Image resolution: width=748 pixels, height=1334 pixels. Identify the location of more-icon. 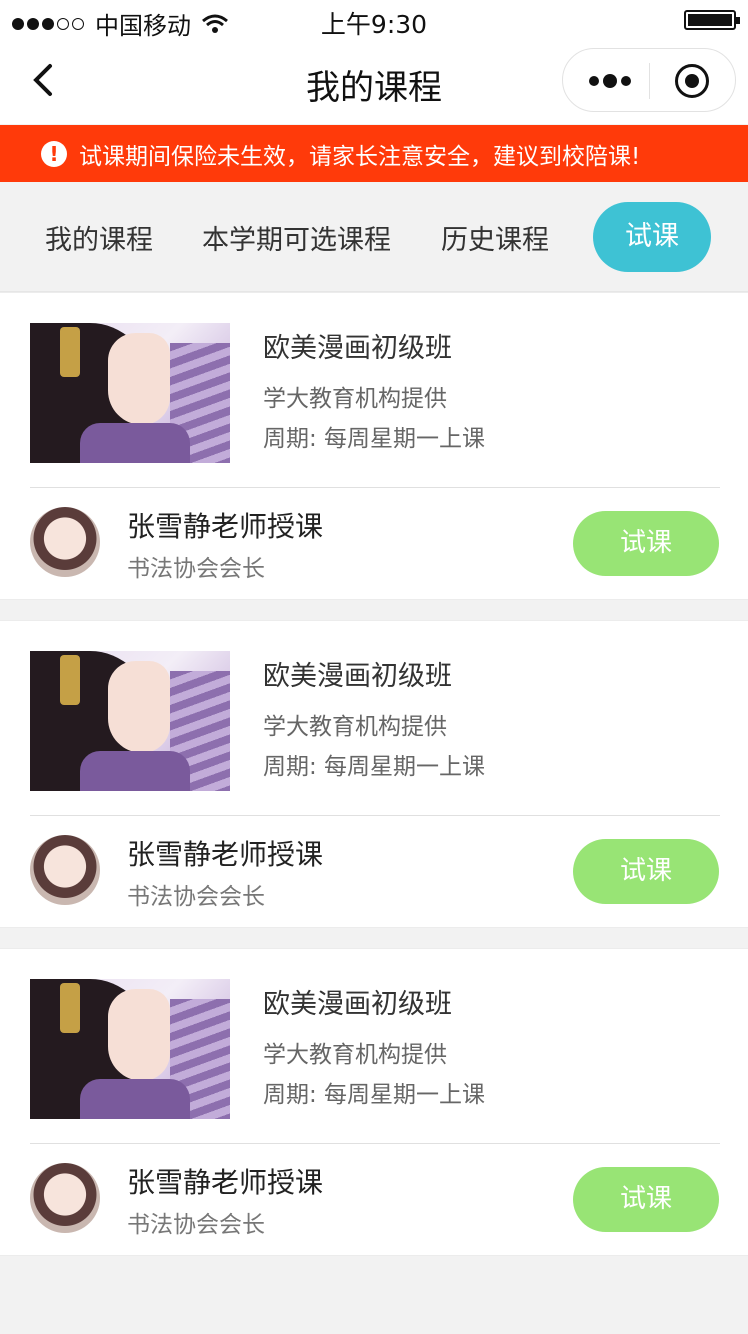
(610, 81).